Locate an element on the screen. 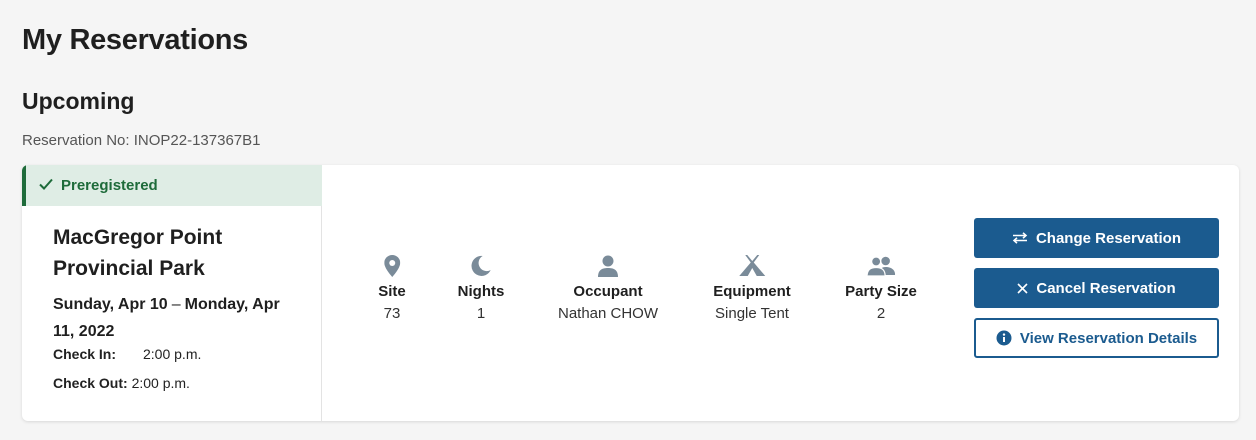  stat-party-size-label: Party Size is located at coordinates (881, 291).